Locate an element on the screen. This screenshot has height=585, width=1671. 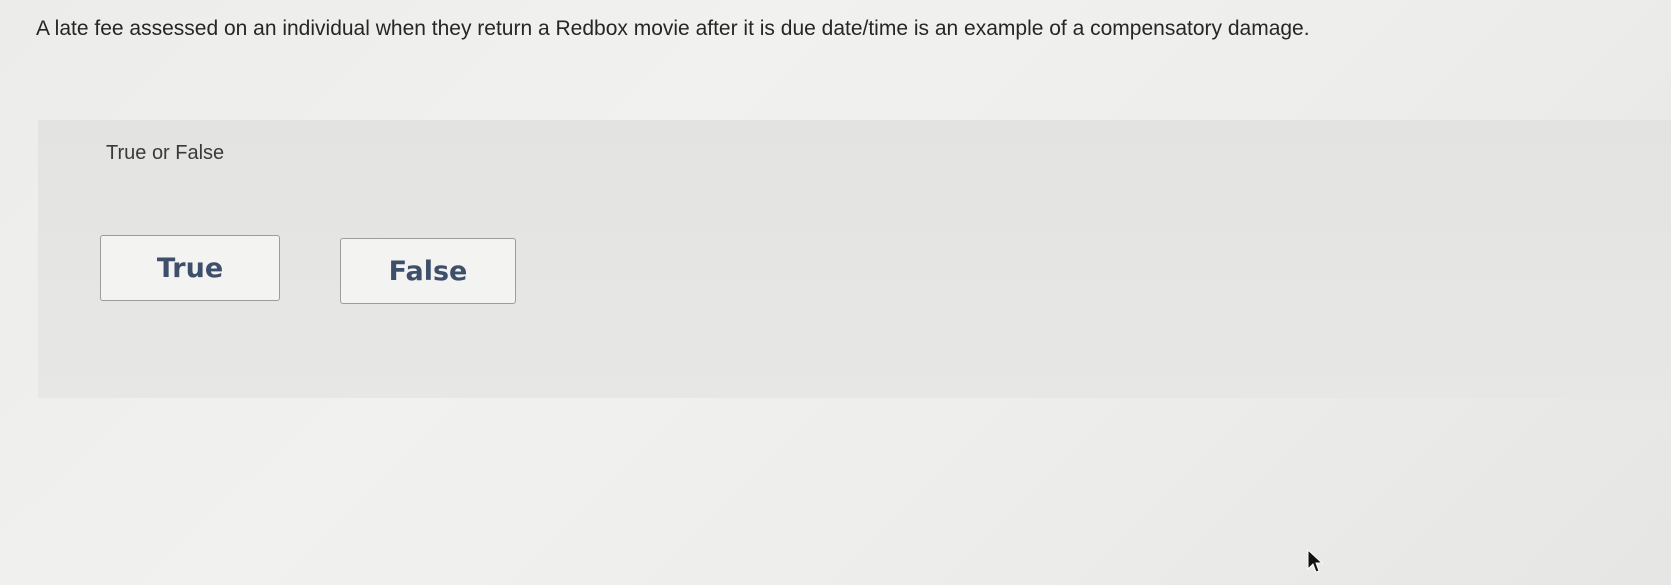
true-button: True is located at coordinates (190, 268).